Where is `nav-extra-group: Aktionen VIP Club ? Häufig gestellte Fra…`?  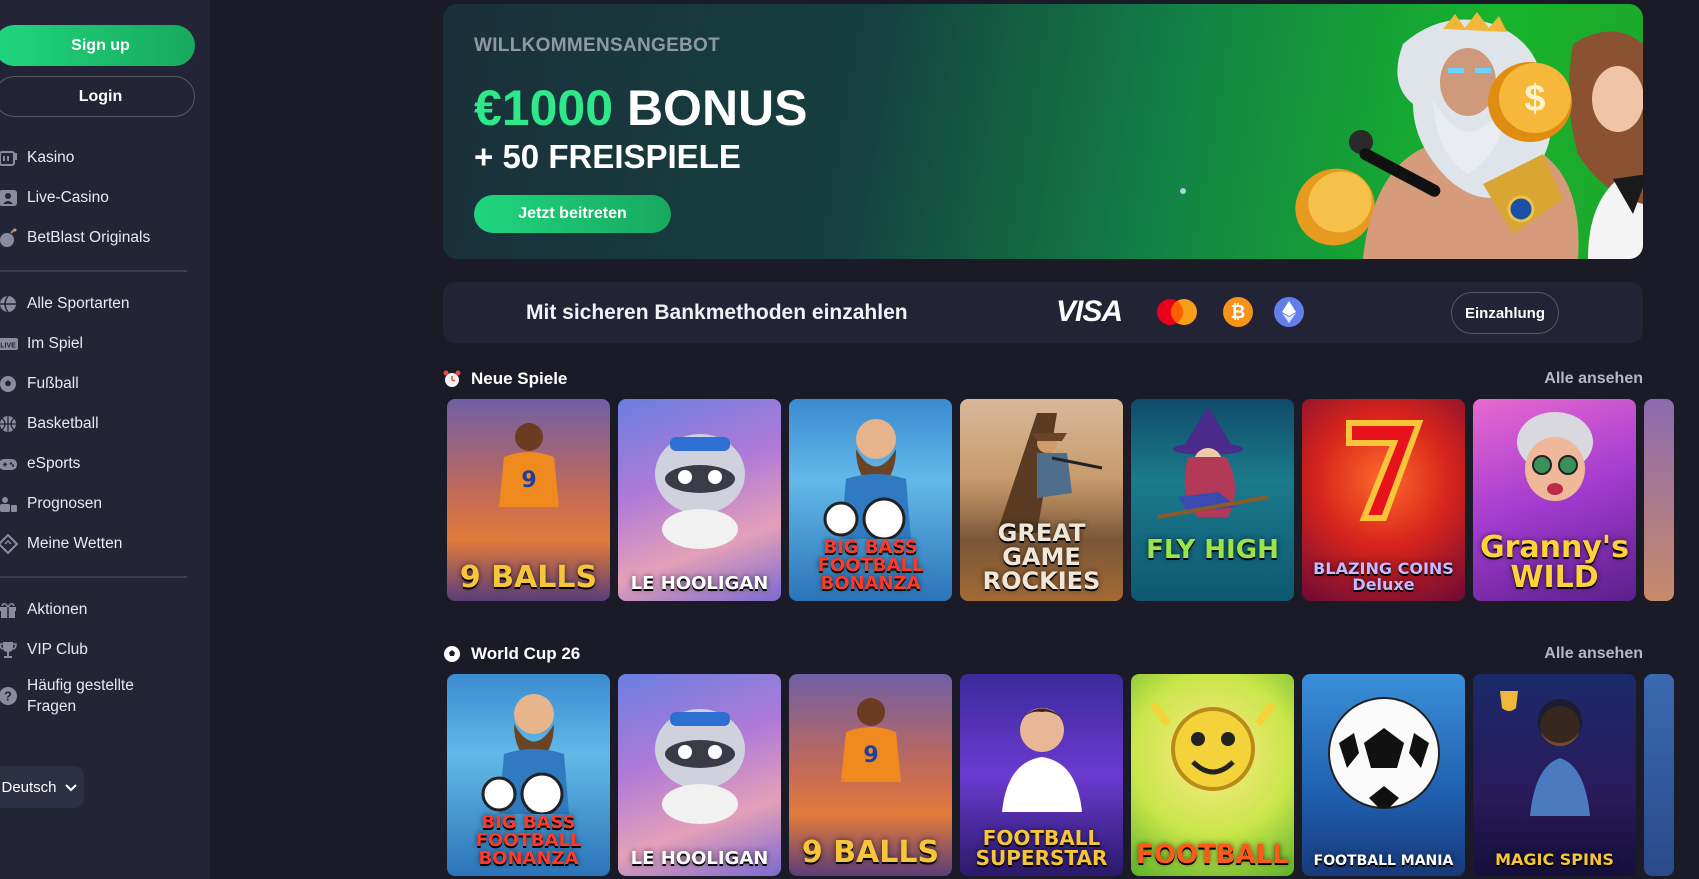 nav-extra-group: Aktionen VIP Club ? Häufig gestellte Fra… is located at coordinates (97, 656).